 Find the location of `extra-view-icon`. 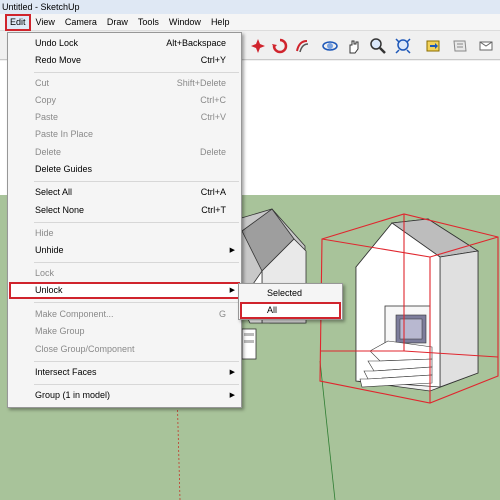

extra-view-icon is located at coordinates (486, 46).